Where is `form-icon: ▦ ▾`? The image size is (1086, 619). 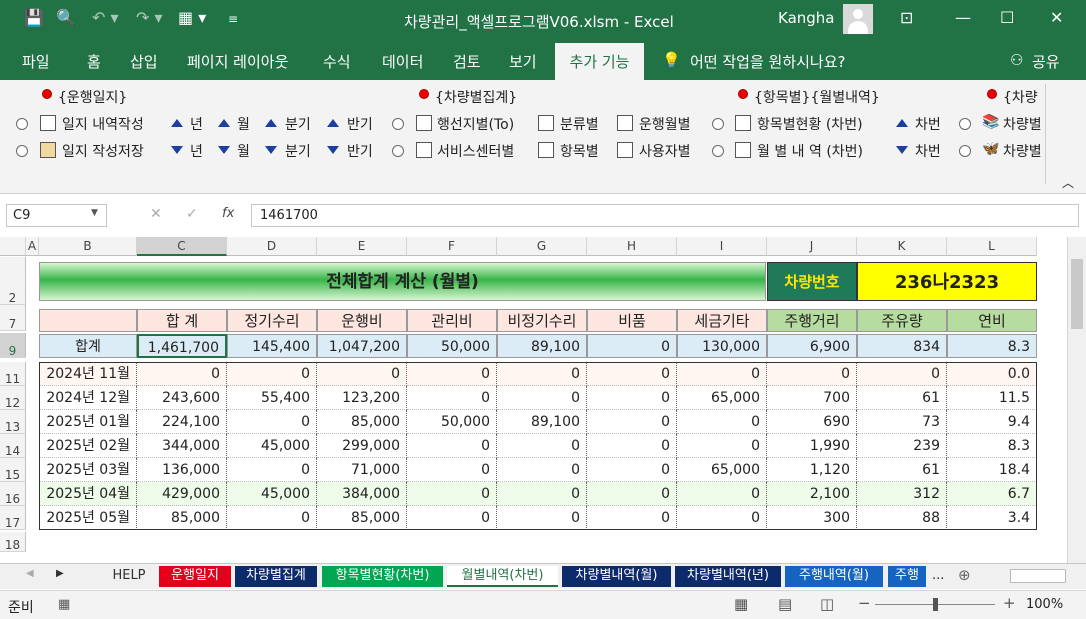 form-icon: ▦ ▾ is located at coordinates (192, 17).